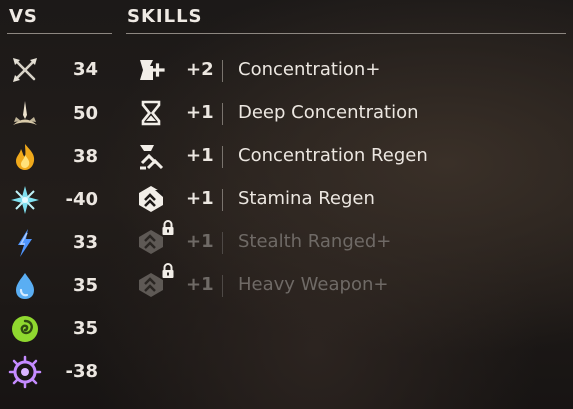 Image resolution: width=573 pixels, height=409 pixels. I want to click on skill-row-concentration-regen: +1 Concentration Regen, so click(351, 156).